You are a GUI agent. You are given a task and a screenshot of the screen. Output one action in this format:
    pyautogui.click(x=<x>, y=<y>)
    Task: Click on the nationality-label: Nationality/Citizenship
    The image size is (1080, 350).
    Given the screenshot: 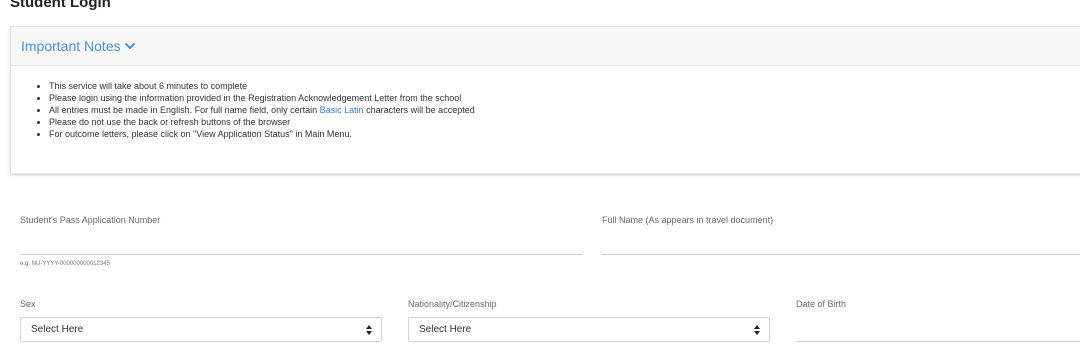 What is the action you would take?
    pyautogui.click(x=452, y=304)
    